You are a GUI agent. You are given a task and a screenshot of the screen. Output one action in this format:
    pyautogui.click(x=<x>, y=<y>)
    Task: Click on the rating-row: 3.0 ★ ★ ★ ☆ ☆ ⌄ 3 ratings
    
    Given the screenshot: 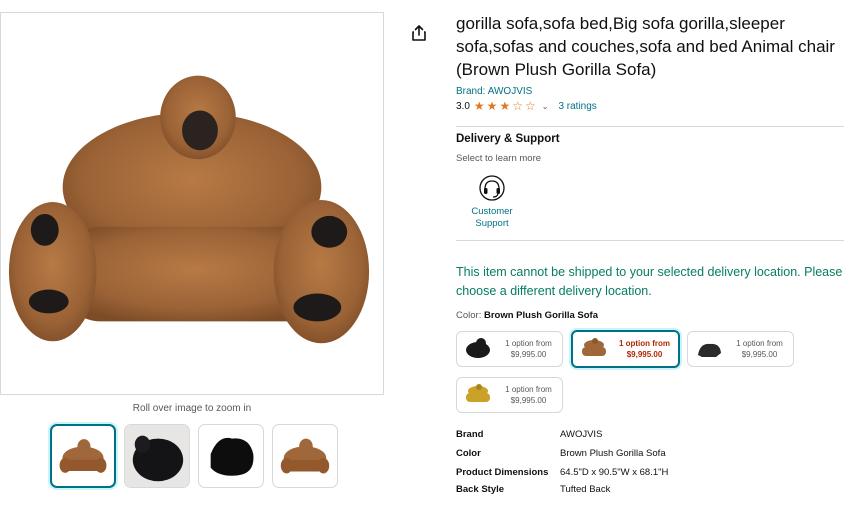 What is the action you would take?
    pyautogui.click(x=526, y=106)
    